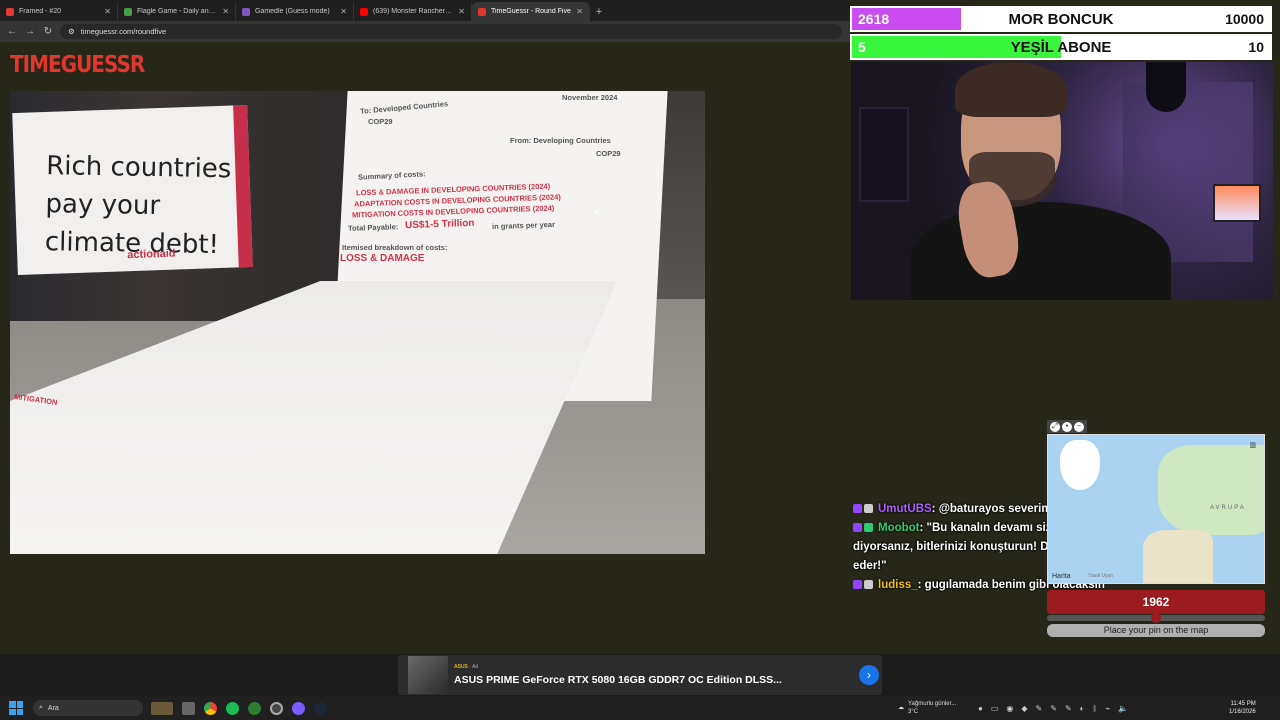  Describe the element at coordinates (1107, 708) in the screenshot. I see `network-icon: ⌁` at that location.